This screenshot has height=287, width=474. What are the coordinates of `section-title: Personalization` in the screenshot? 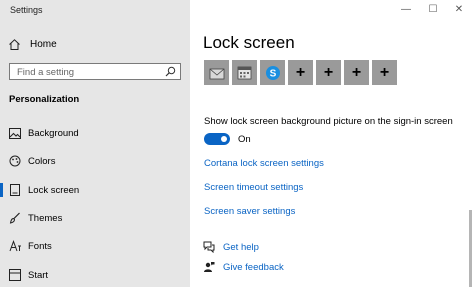 It's located at (44, 99).